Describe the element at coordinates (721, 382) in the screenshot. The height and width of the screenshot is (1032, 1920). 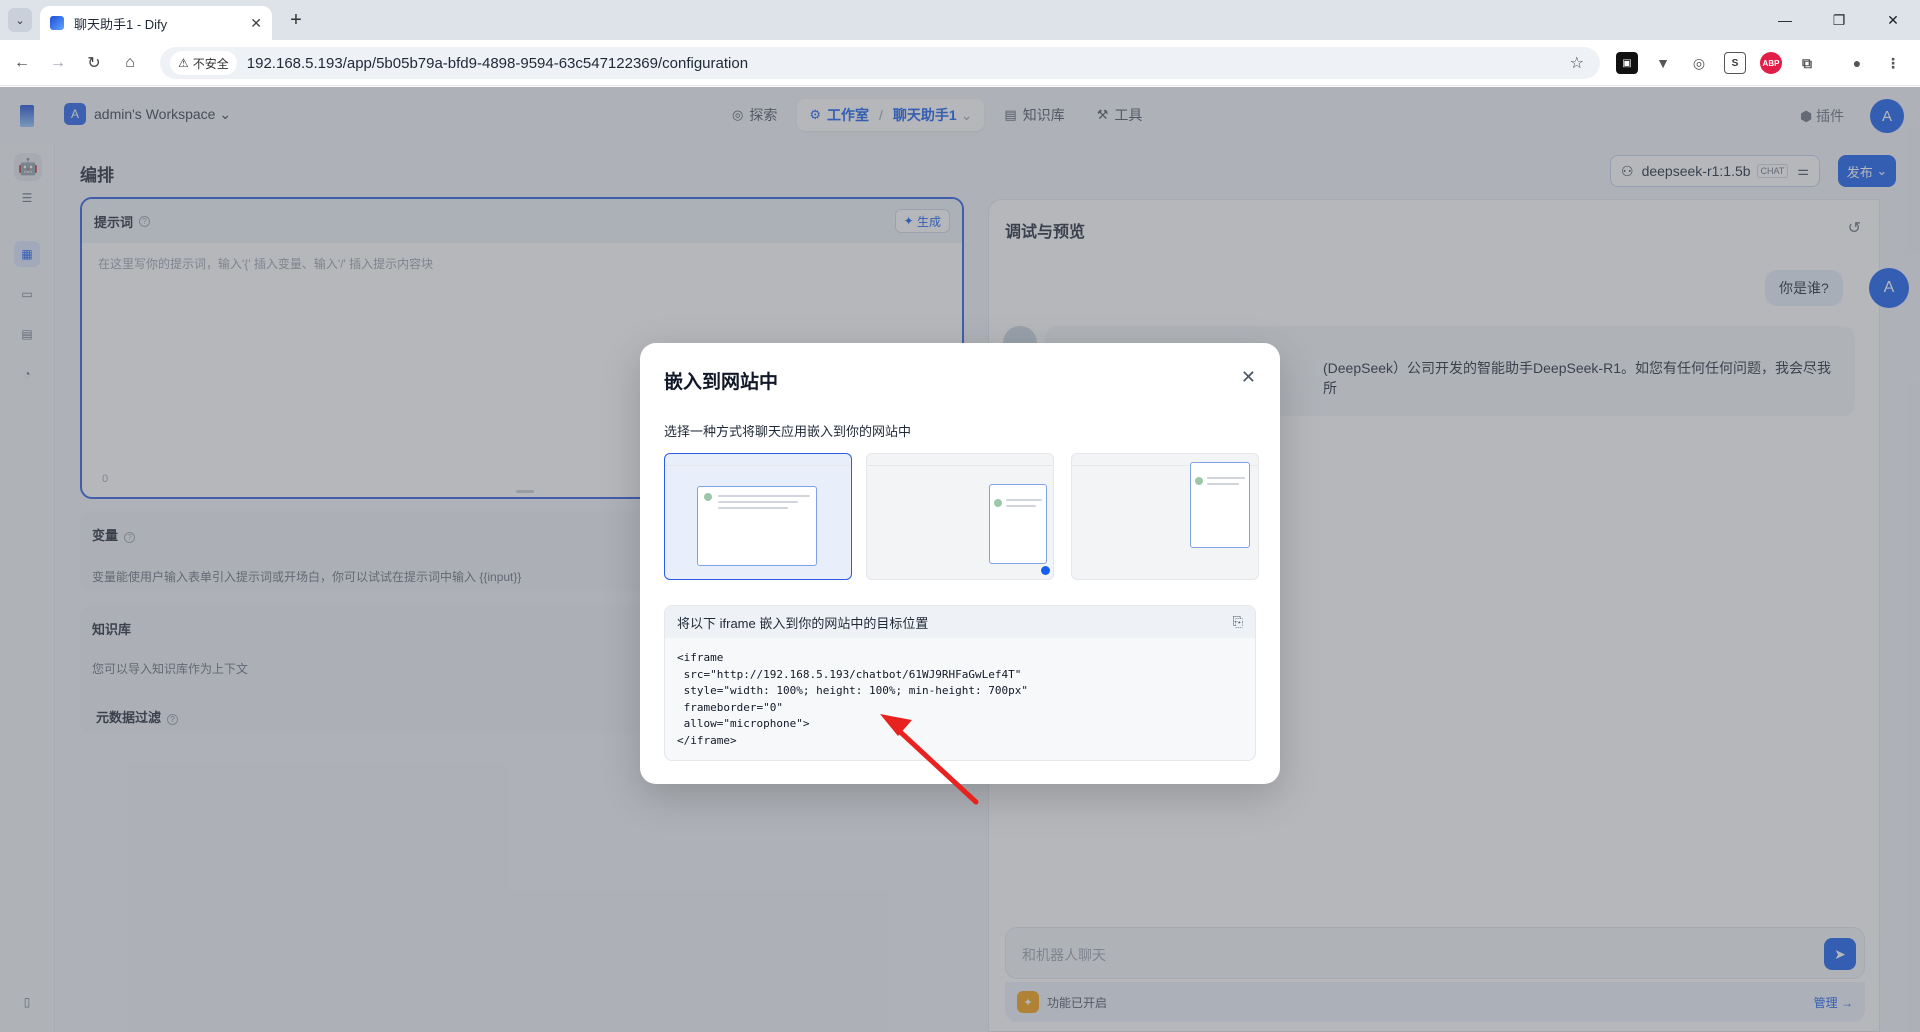
I see `modal-title: 嵌入到网站中` at that location.